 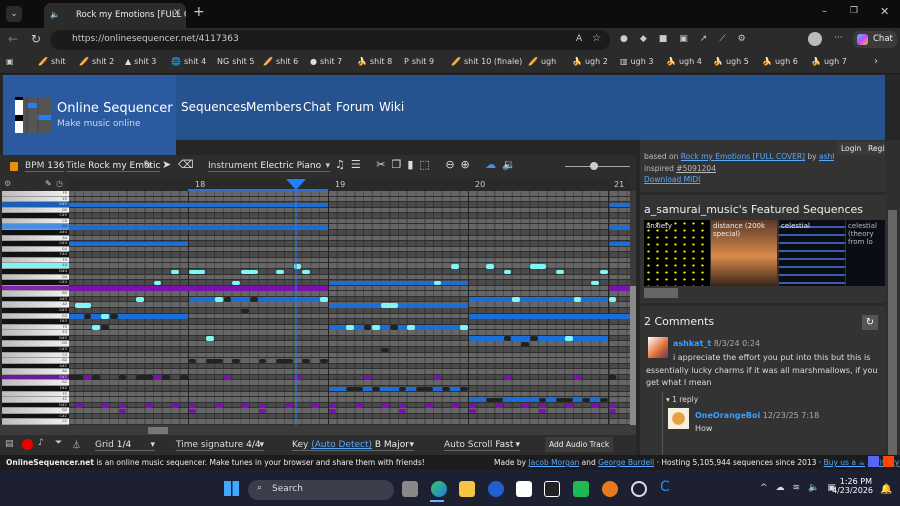 What do you see at coordinates (439, 489) in the screenshot?
I see `edge-icon` at bounding box center [439, 489].